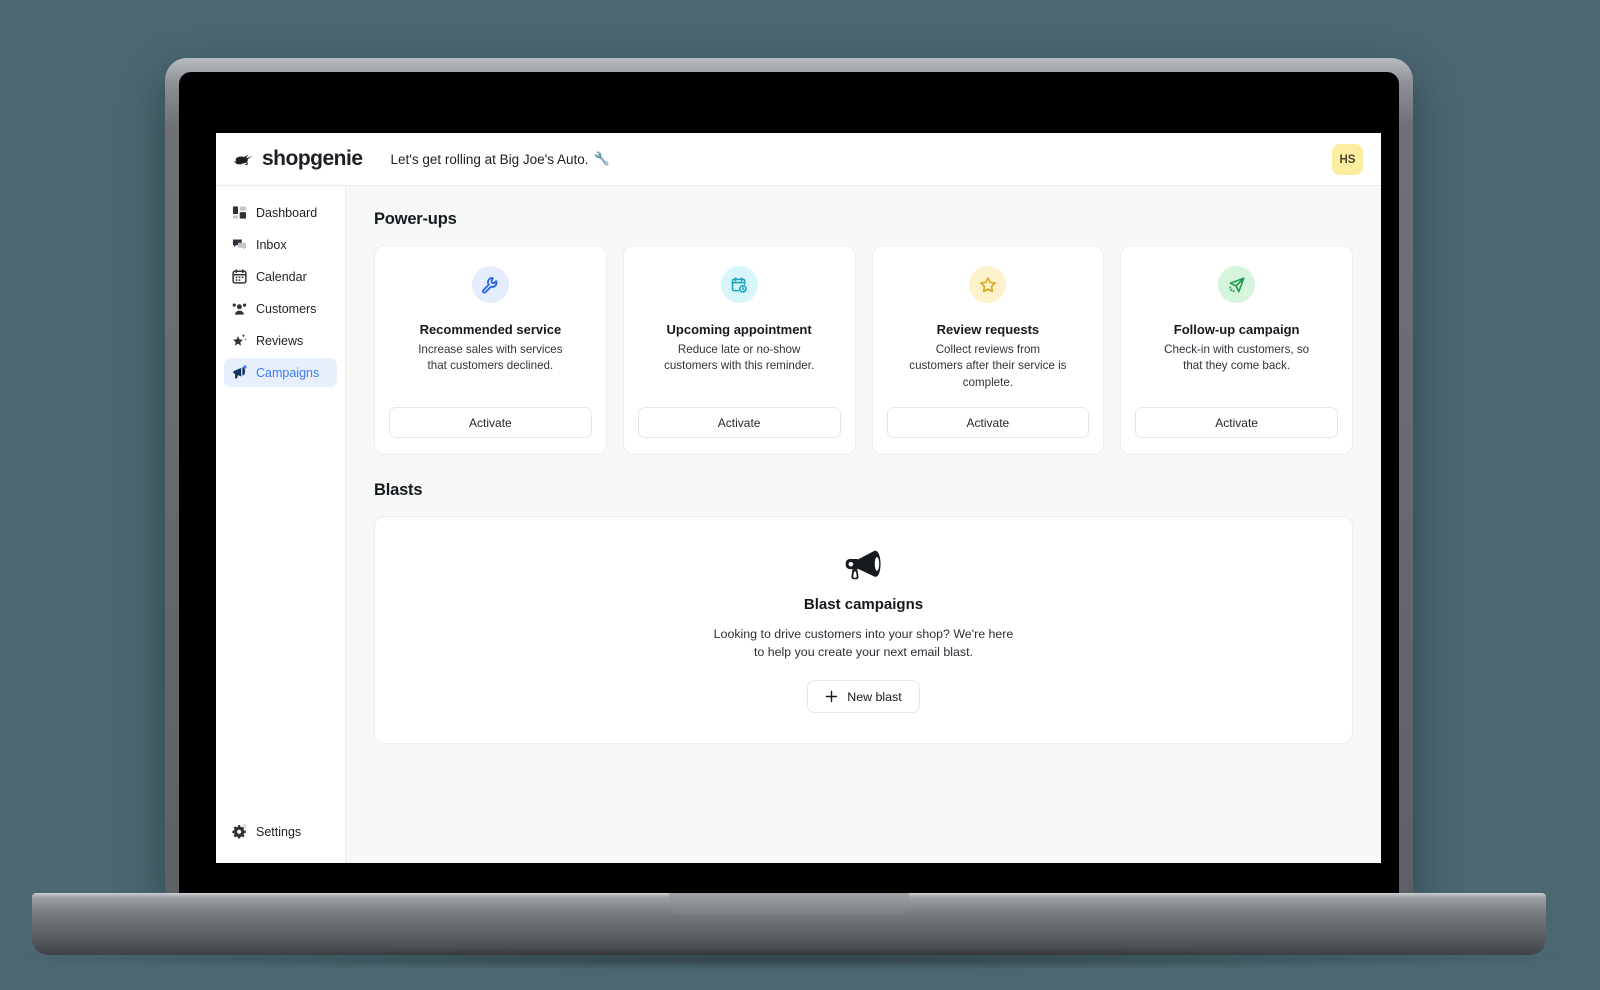 The image size is (1600, 990). I want to click on sidebar-item-calendar: Calendar, so click(280, 276).